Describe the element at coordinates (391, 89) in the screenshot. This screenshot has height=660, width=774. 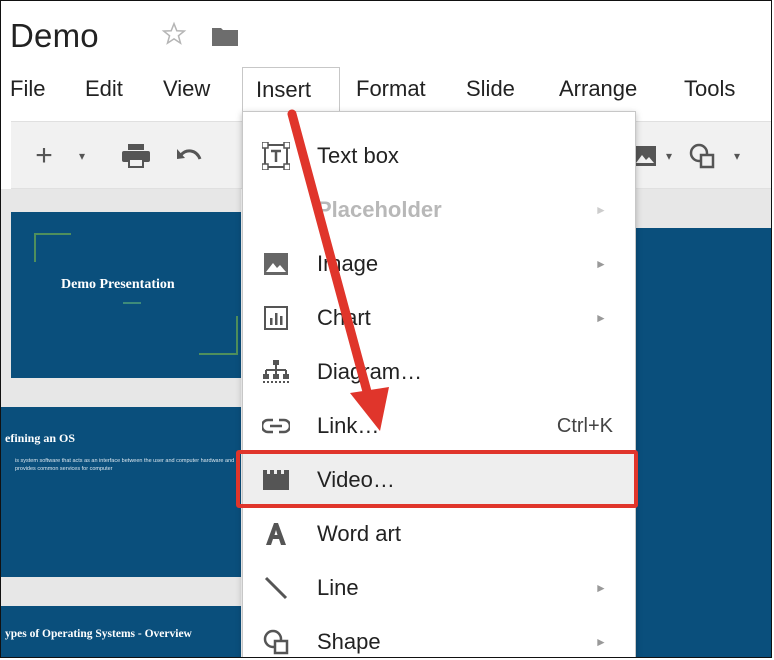
I see `menu-format: Format` at that location.